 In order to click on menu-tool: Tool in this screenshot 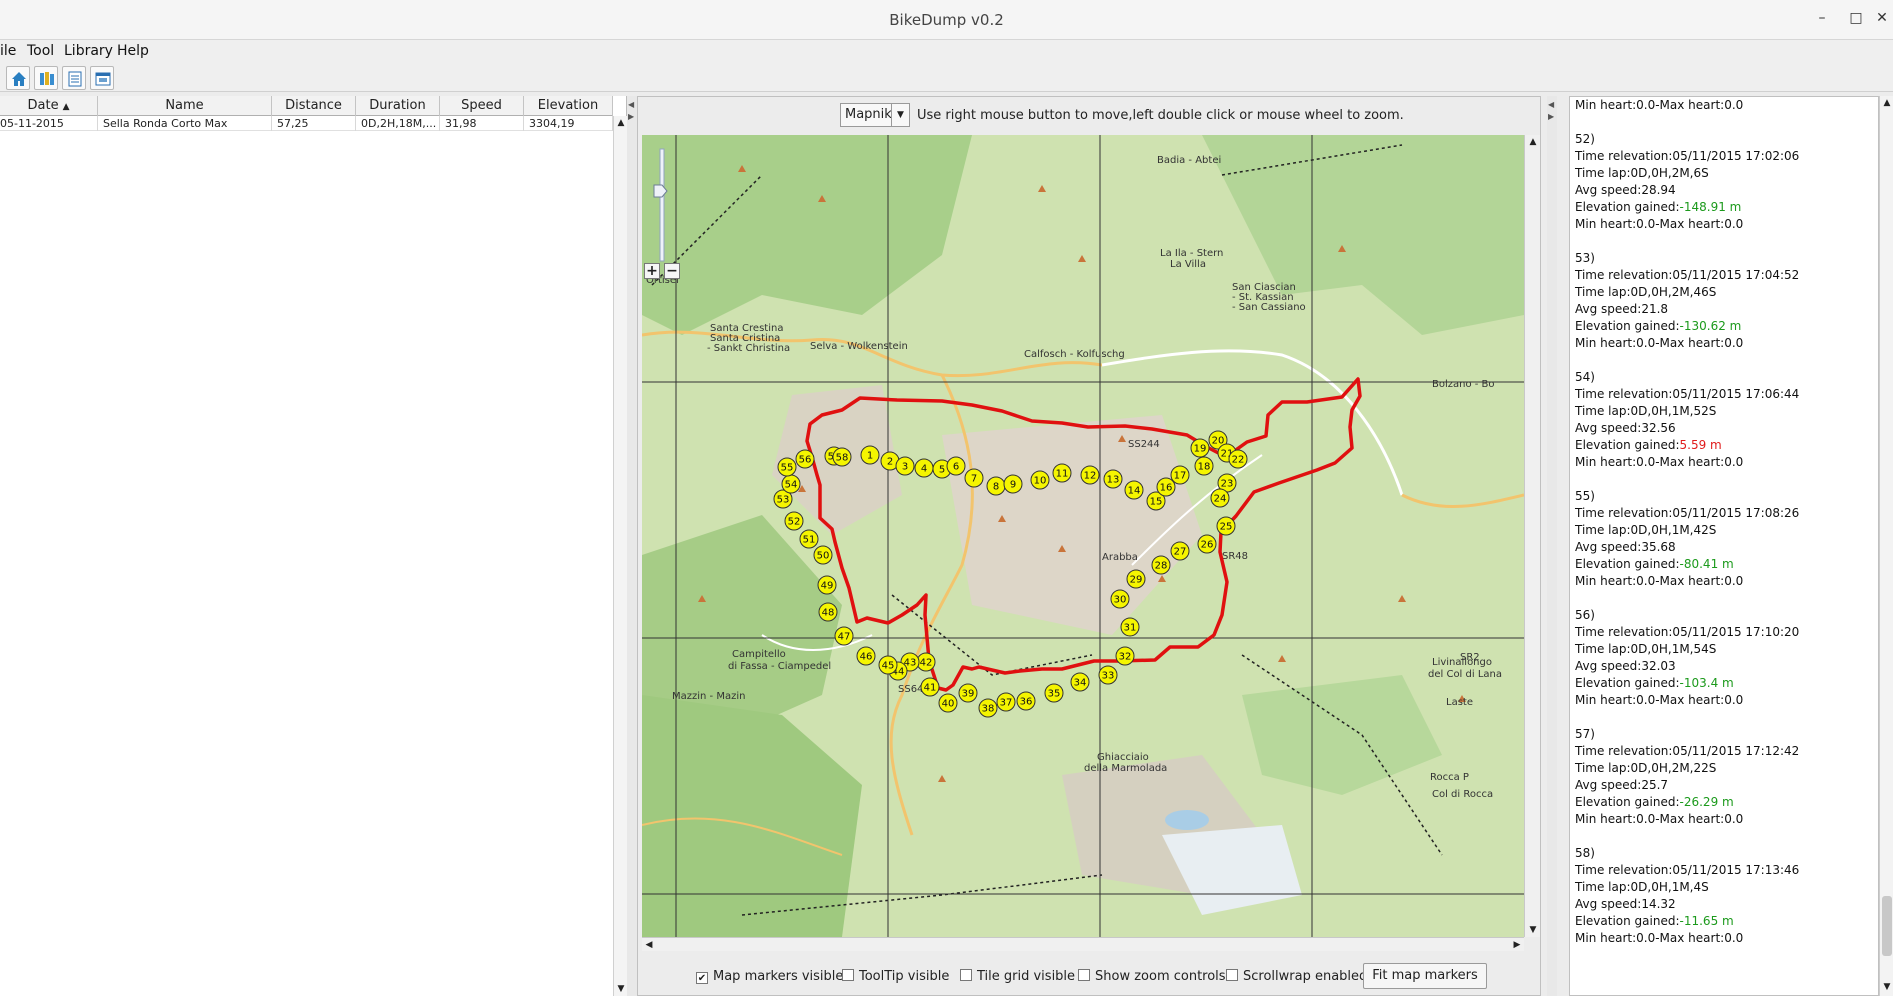, I will do `click(40, 51)`.